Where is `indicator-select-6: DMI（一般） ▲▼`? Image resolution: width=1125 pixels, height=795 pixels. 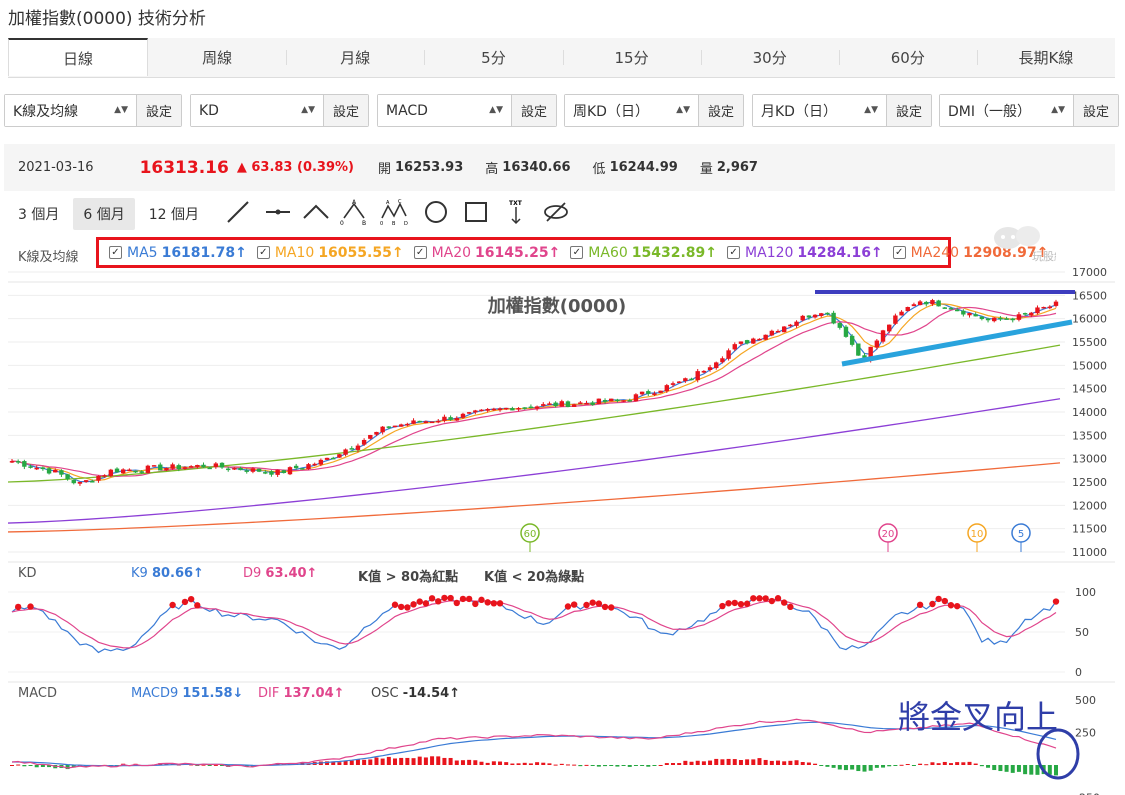
indicator-select-6: DMI（一般） ▲▼ is located at coordinates (1006, 110).